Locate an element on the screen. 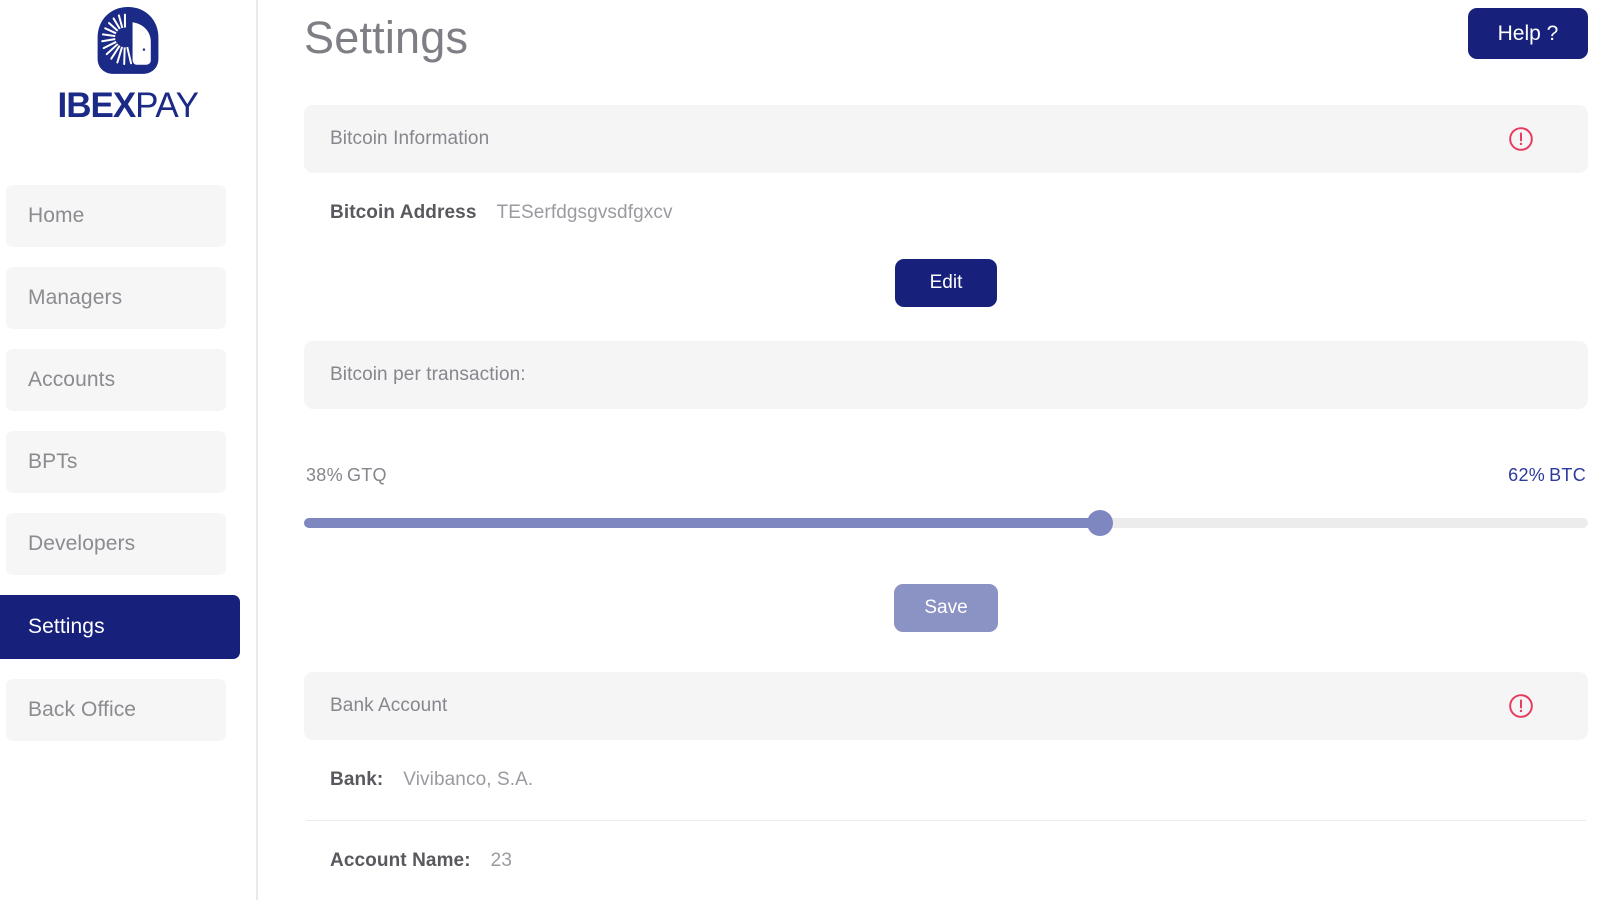  account-name-label: Account Name: is located at coordinates (400, 860).